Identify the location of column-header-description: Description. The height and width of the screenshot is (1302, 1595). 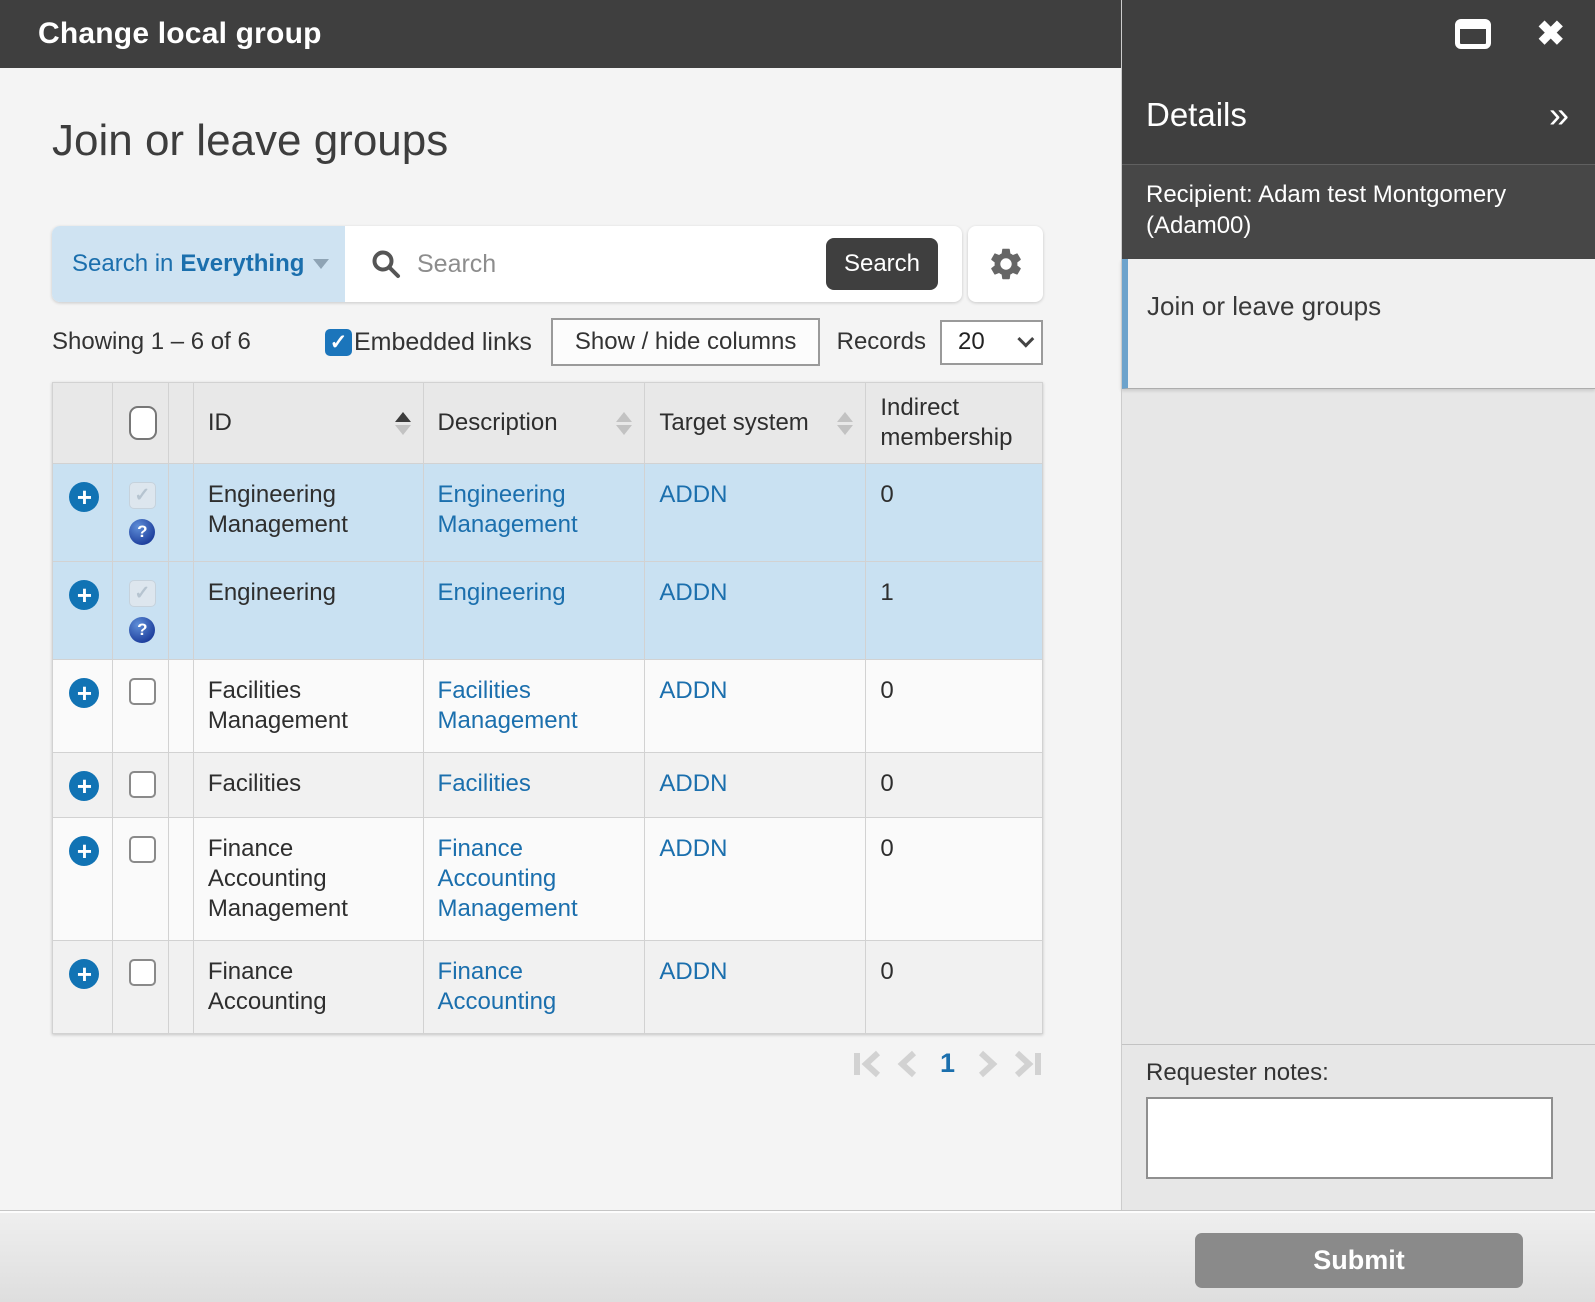
(534, 423).